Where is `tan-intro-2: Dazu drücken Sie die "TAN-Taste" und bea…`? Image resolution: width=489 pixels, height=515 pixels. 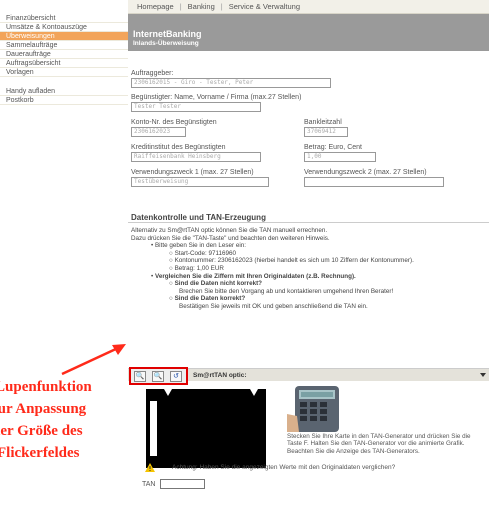
tan-intro-2: Dazu drücken Sie die "TAN-Taste" und bea… is located at coordinates (230, 238).